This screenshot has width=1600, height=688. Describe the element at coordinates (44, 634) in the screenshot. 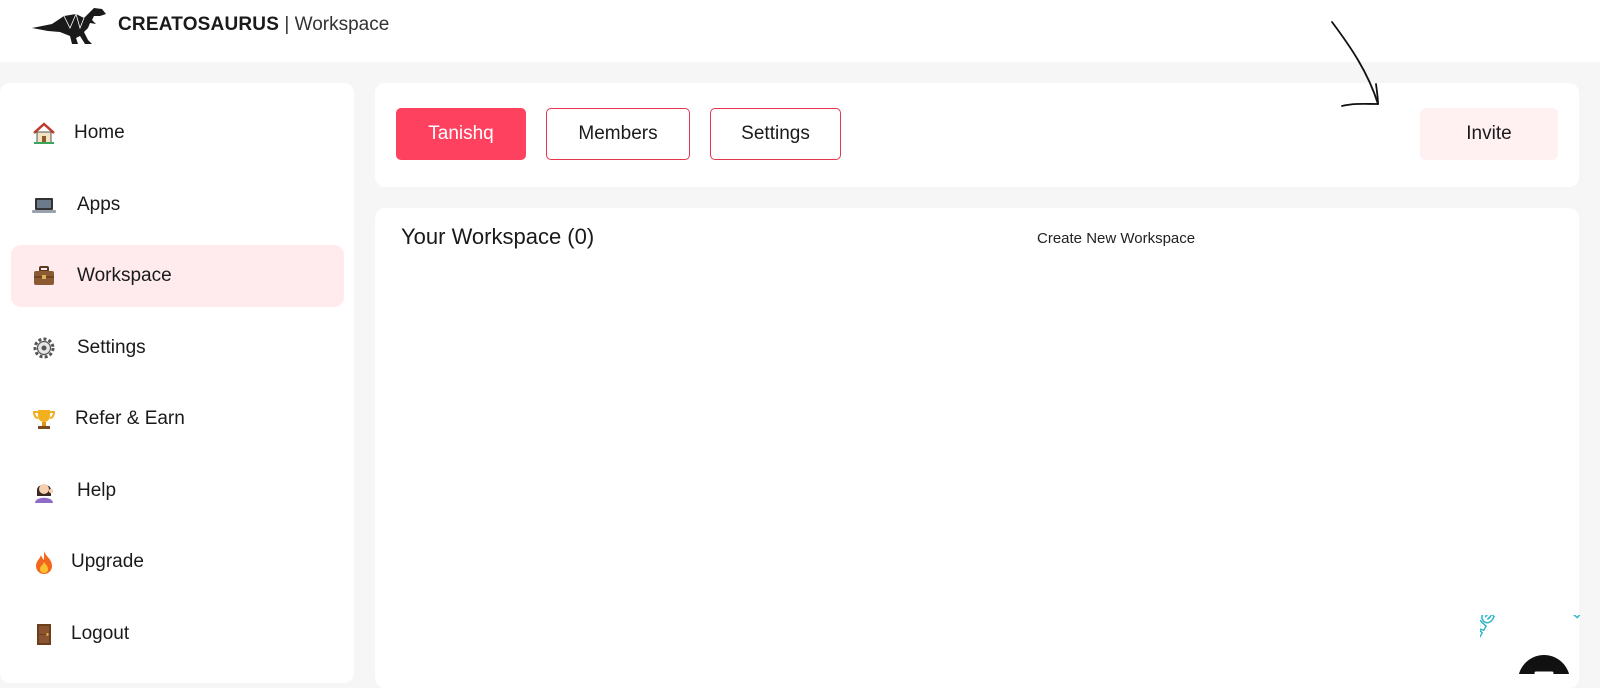

I see `door-icon` at that location.